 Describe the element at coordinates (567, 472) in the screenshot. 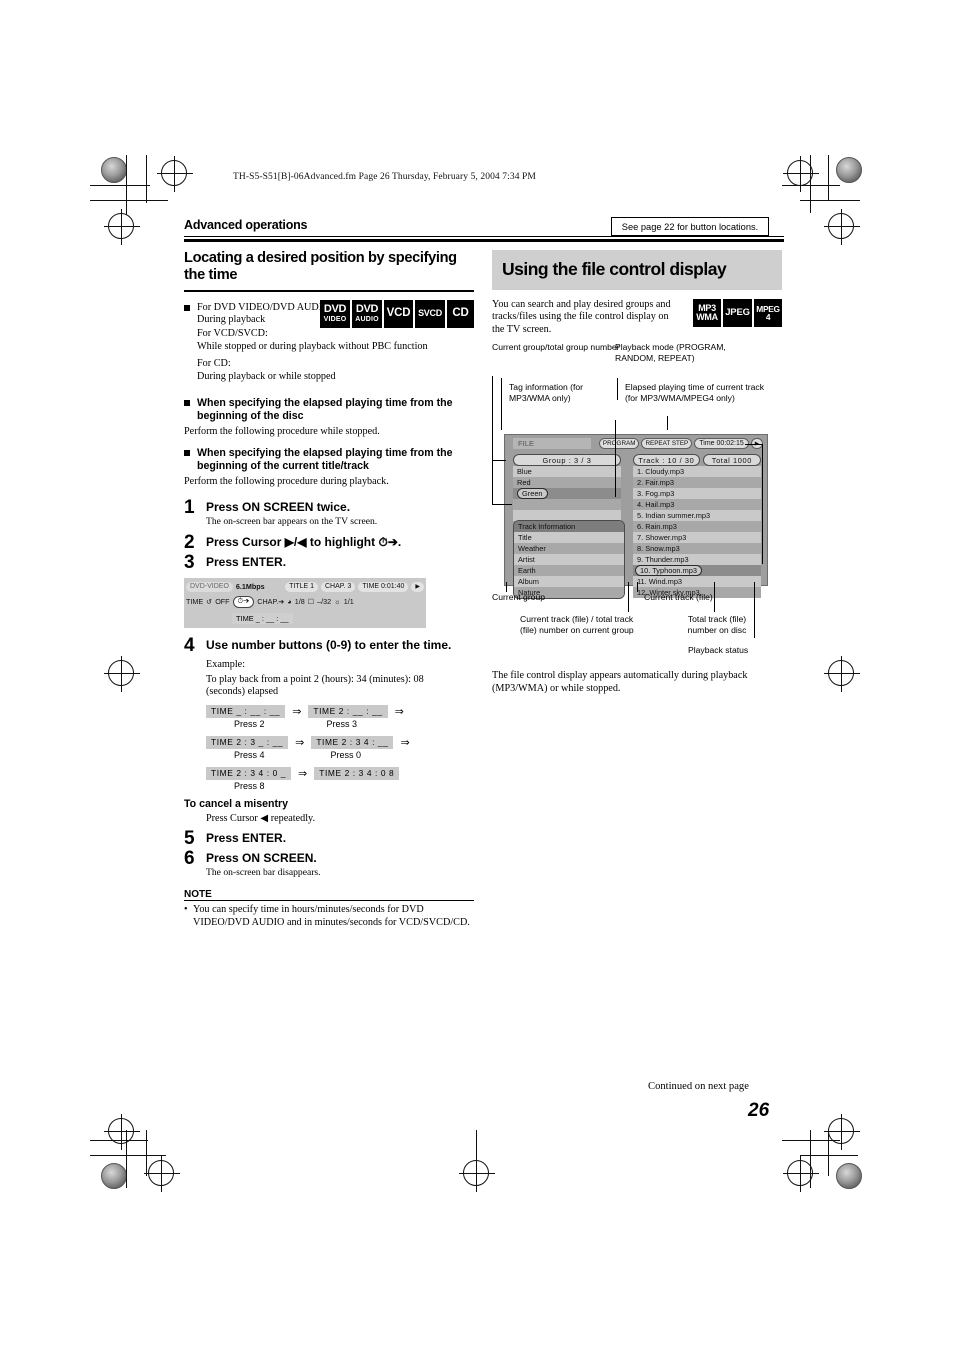

I see `group-list-item: Blue` at that location.